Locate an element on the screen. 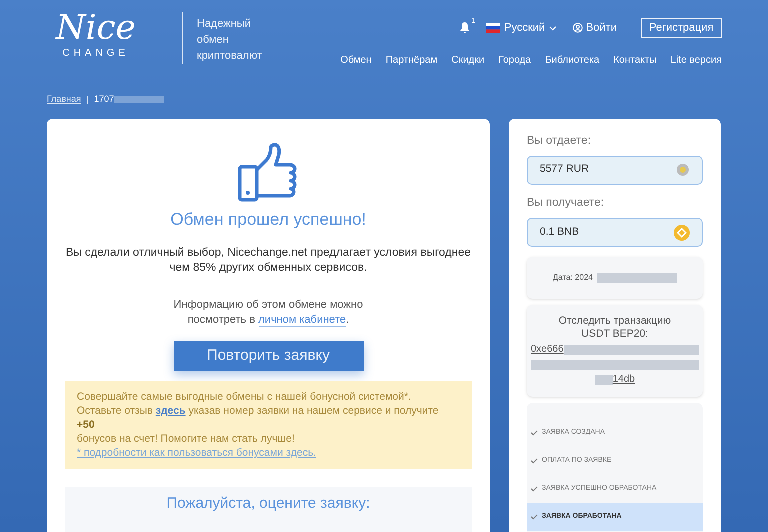  thumbs-up-icon is located at coordinates (269, 172).